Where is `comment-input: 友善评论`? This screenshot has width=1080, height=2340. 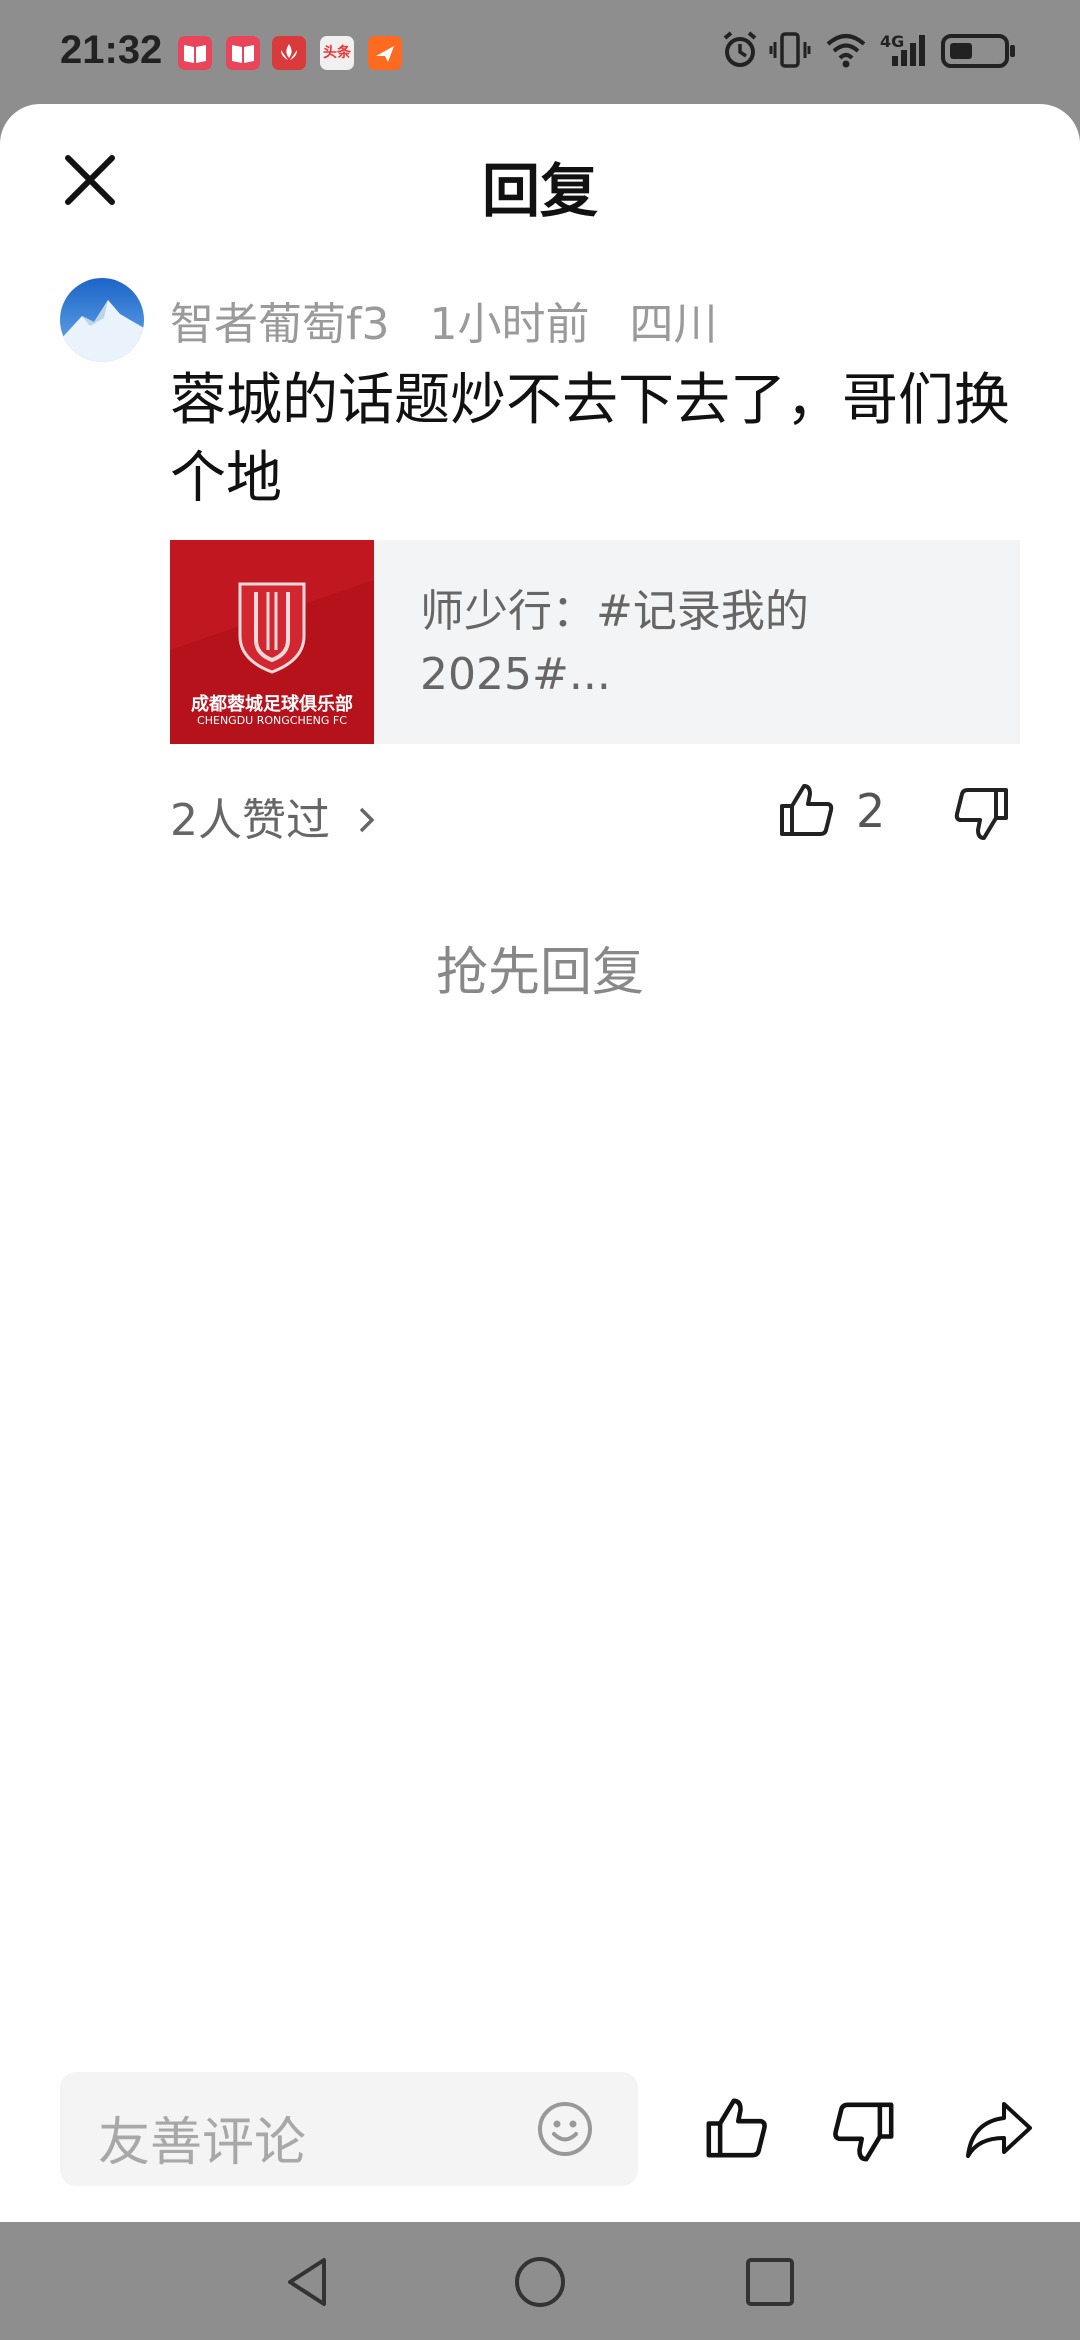 comment-input: 友善评论 is located at coordinates (349, 2129).